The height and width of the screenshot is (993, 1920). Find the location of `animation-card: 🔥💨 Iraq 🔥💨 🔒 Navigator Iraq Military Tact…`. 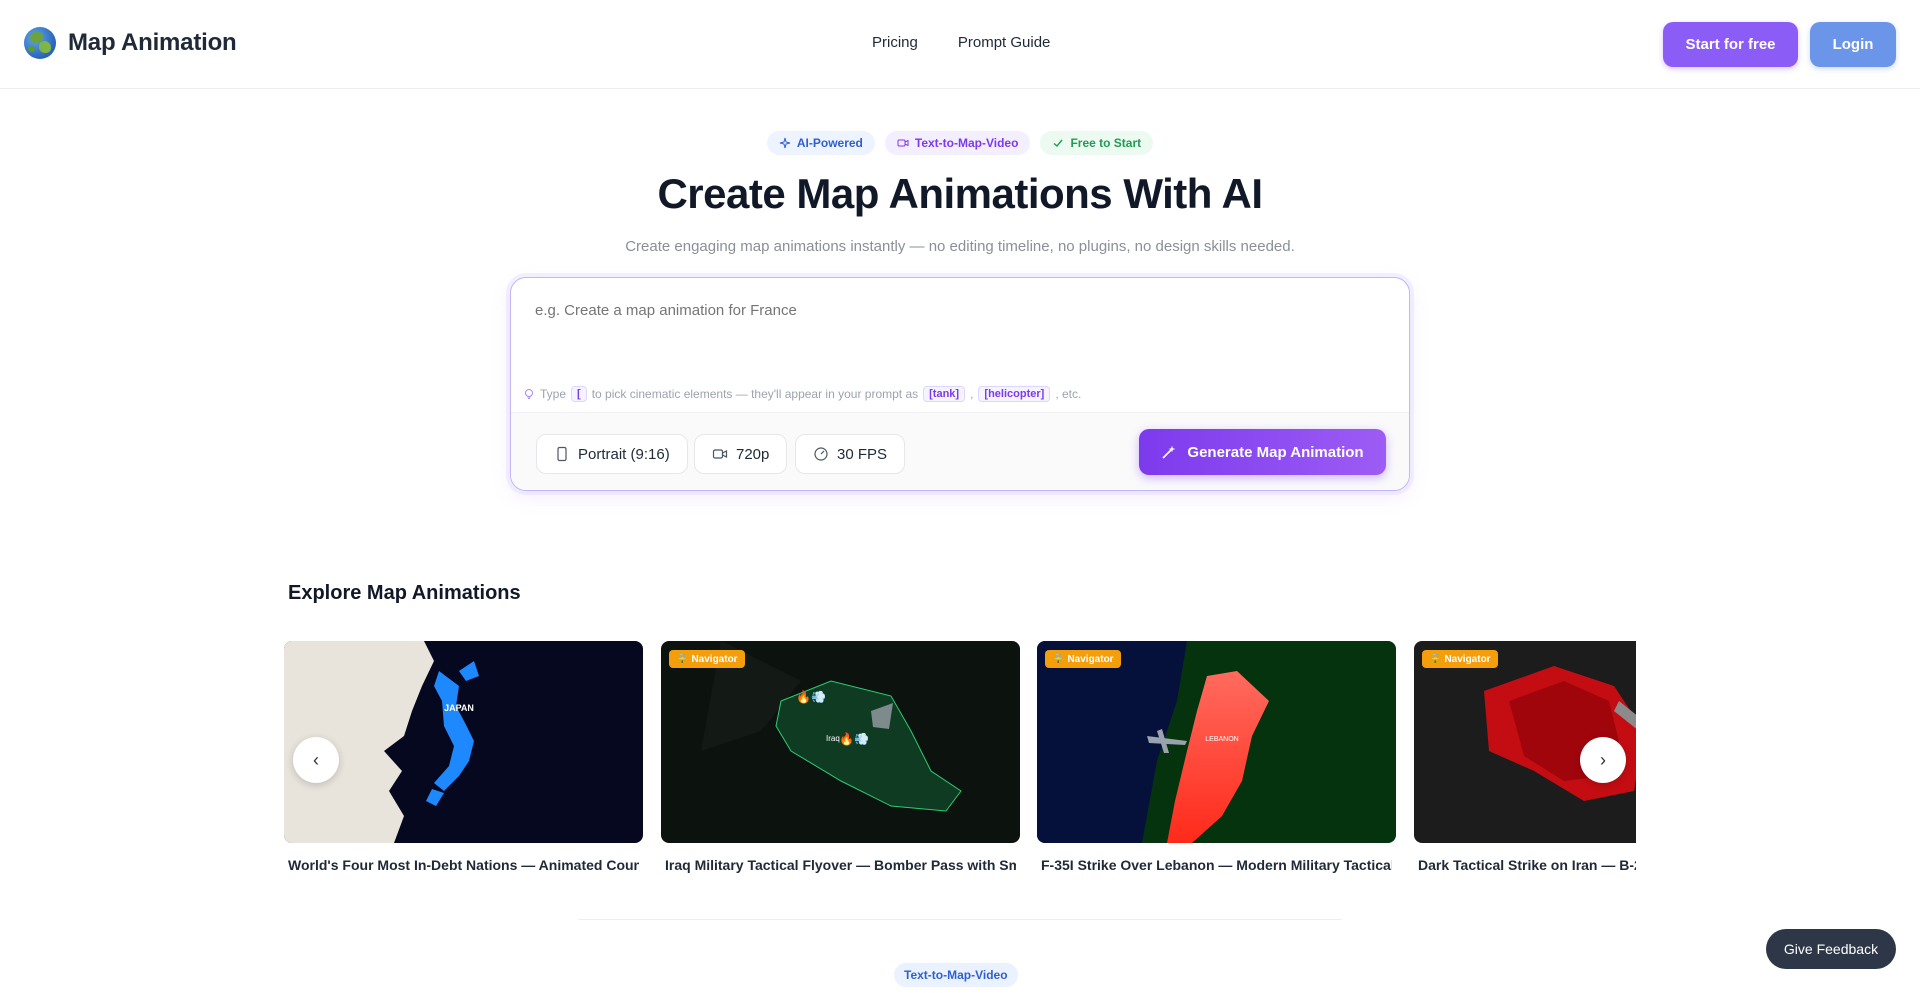

animation-card: 🔥💨 Iraq 🔥💨 🔒 Navigator Iraq Military Tact… is located at coordinates (840, 757).